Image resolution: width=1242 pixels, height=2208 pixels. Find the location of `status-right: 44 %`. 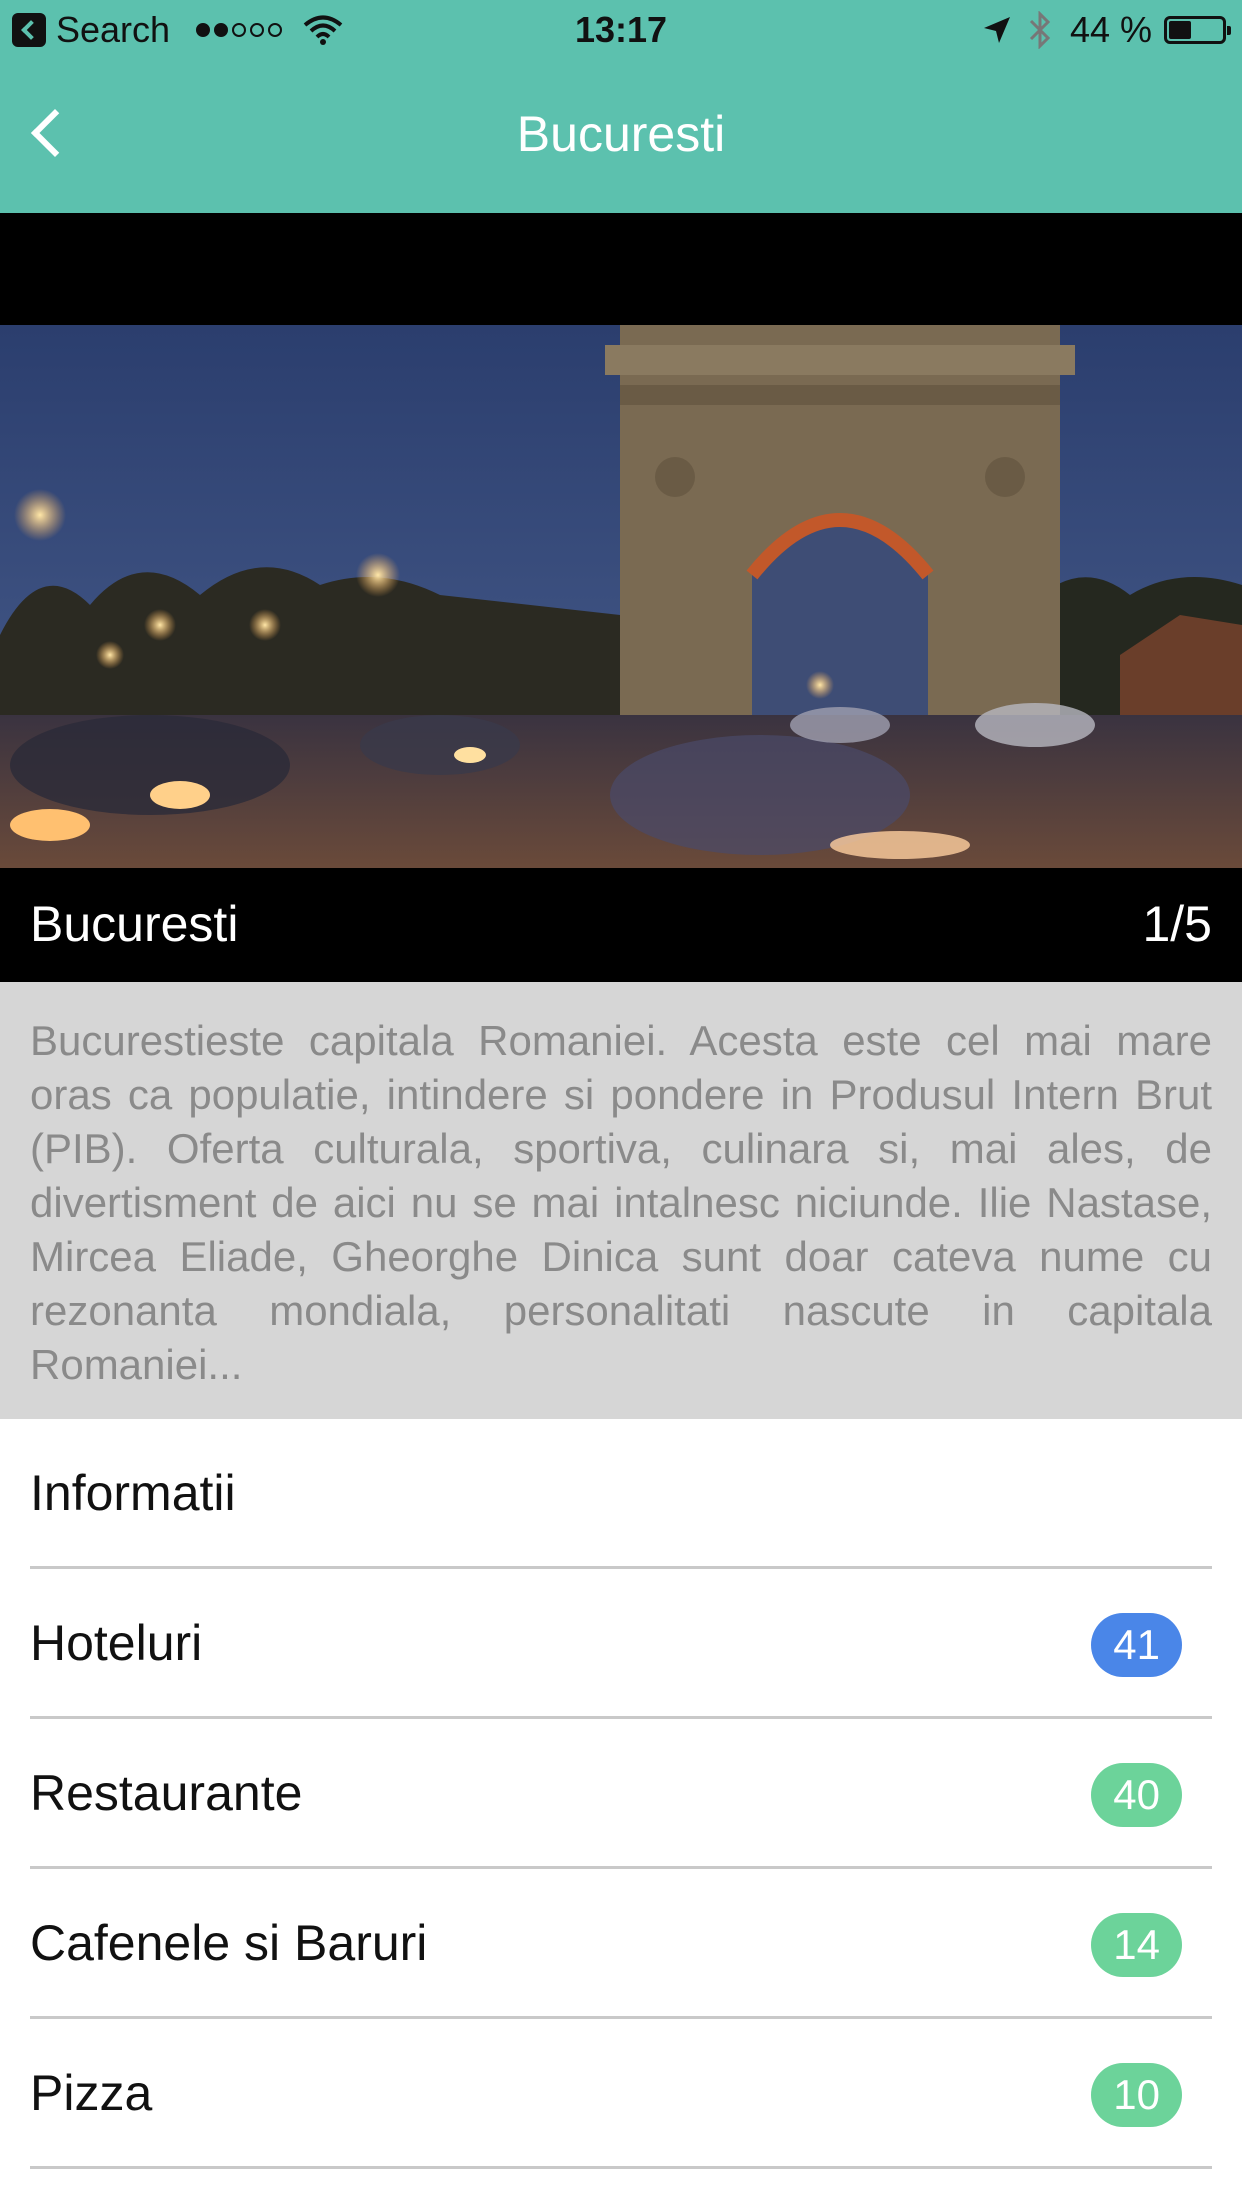

status-right: 44 % is located at coordinates (1106, 30).